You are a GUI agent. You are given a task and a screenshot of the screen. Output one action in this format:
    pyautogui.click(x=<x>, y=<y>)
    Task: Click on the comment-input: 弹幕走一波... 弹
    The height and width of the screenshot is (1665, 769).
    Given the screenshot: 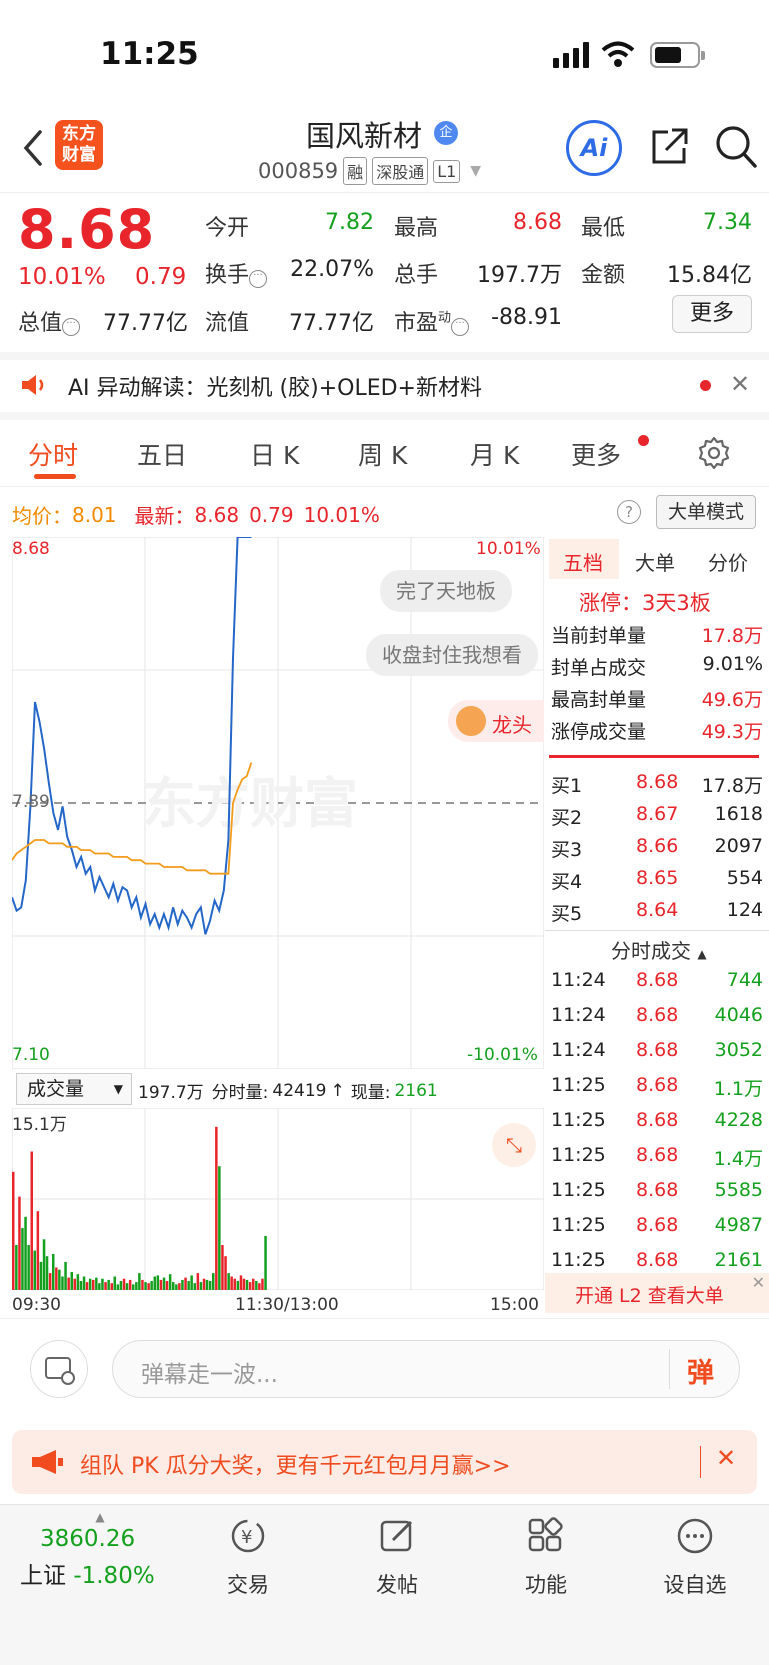 What is the action you would take?
    pyautogui.click(x=426, y=1369)
    